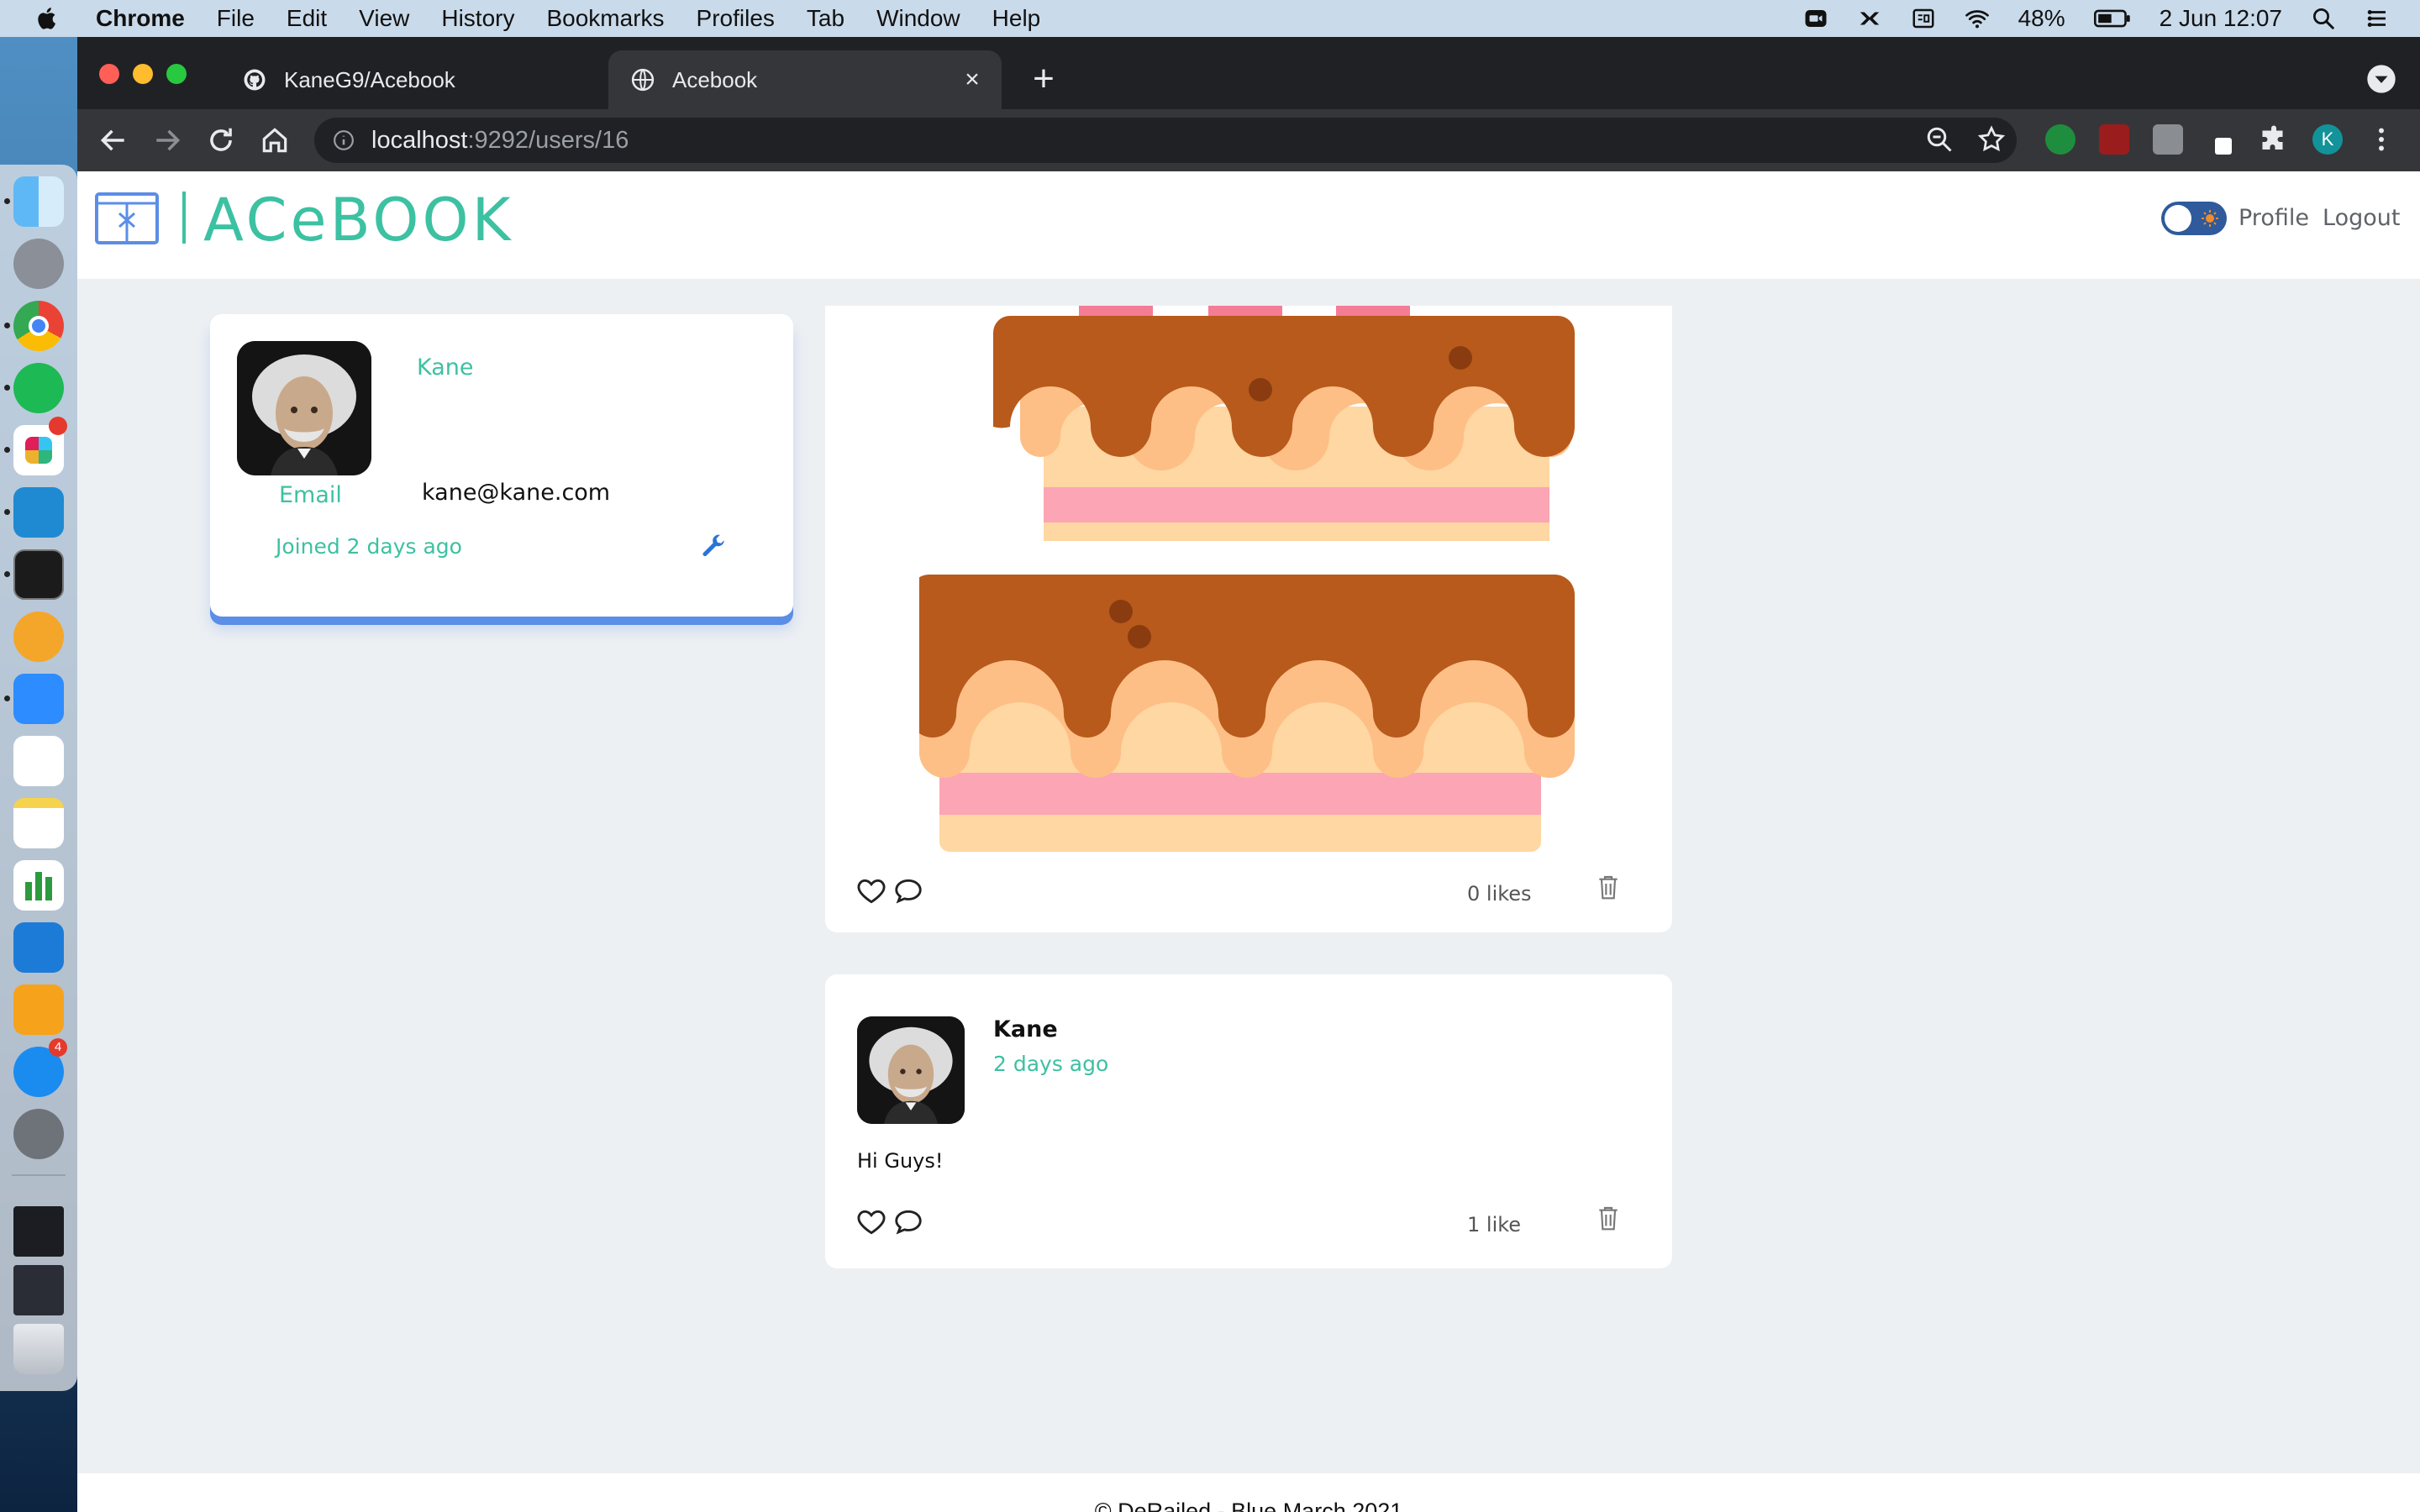  What do you see at coordinates (1017, 18) in the screenshot?
I see `menu-help: Help` at bounding box center [1017, 18].